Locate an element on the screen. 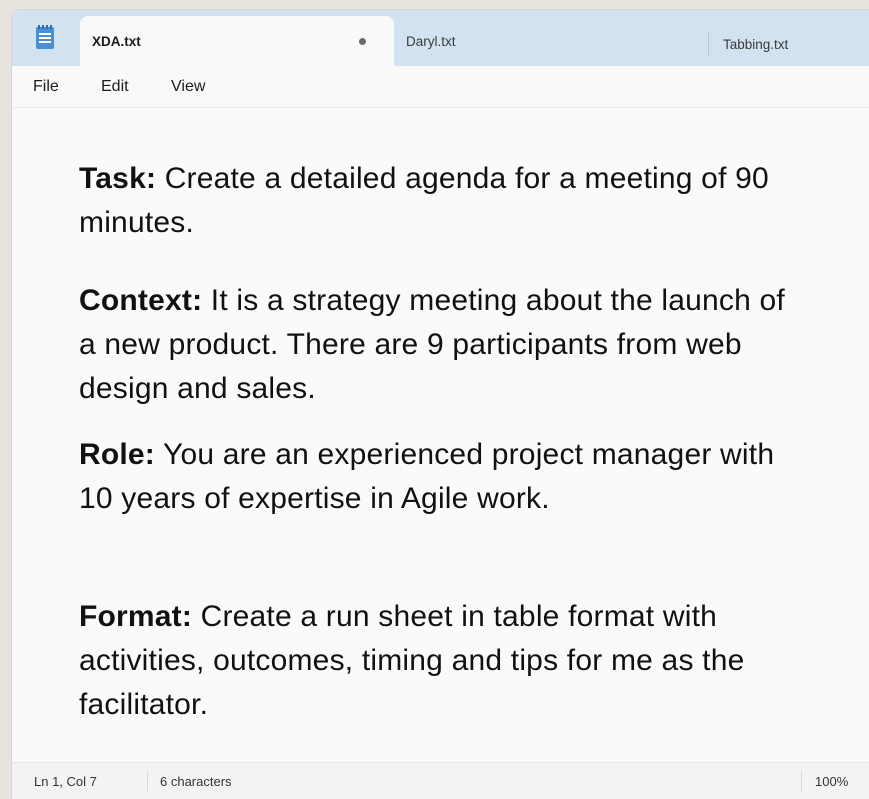  zoom-level: 100% is located at coordinates (831, 781).